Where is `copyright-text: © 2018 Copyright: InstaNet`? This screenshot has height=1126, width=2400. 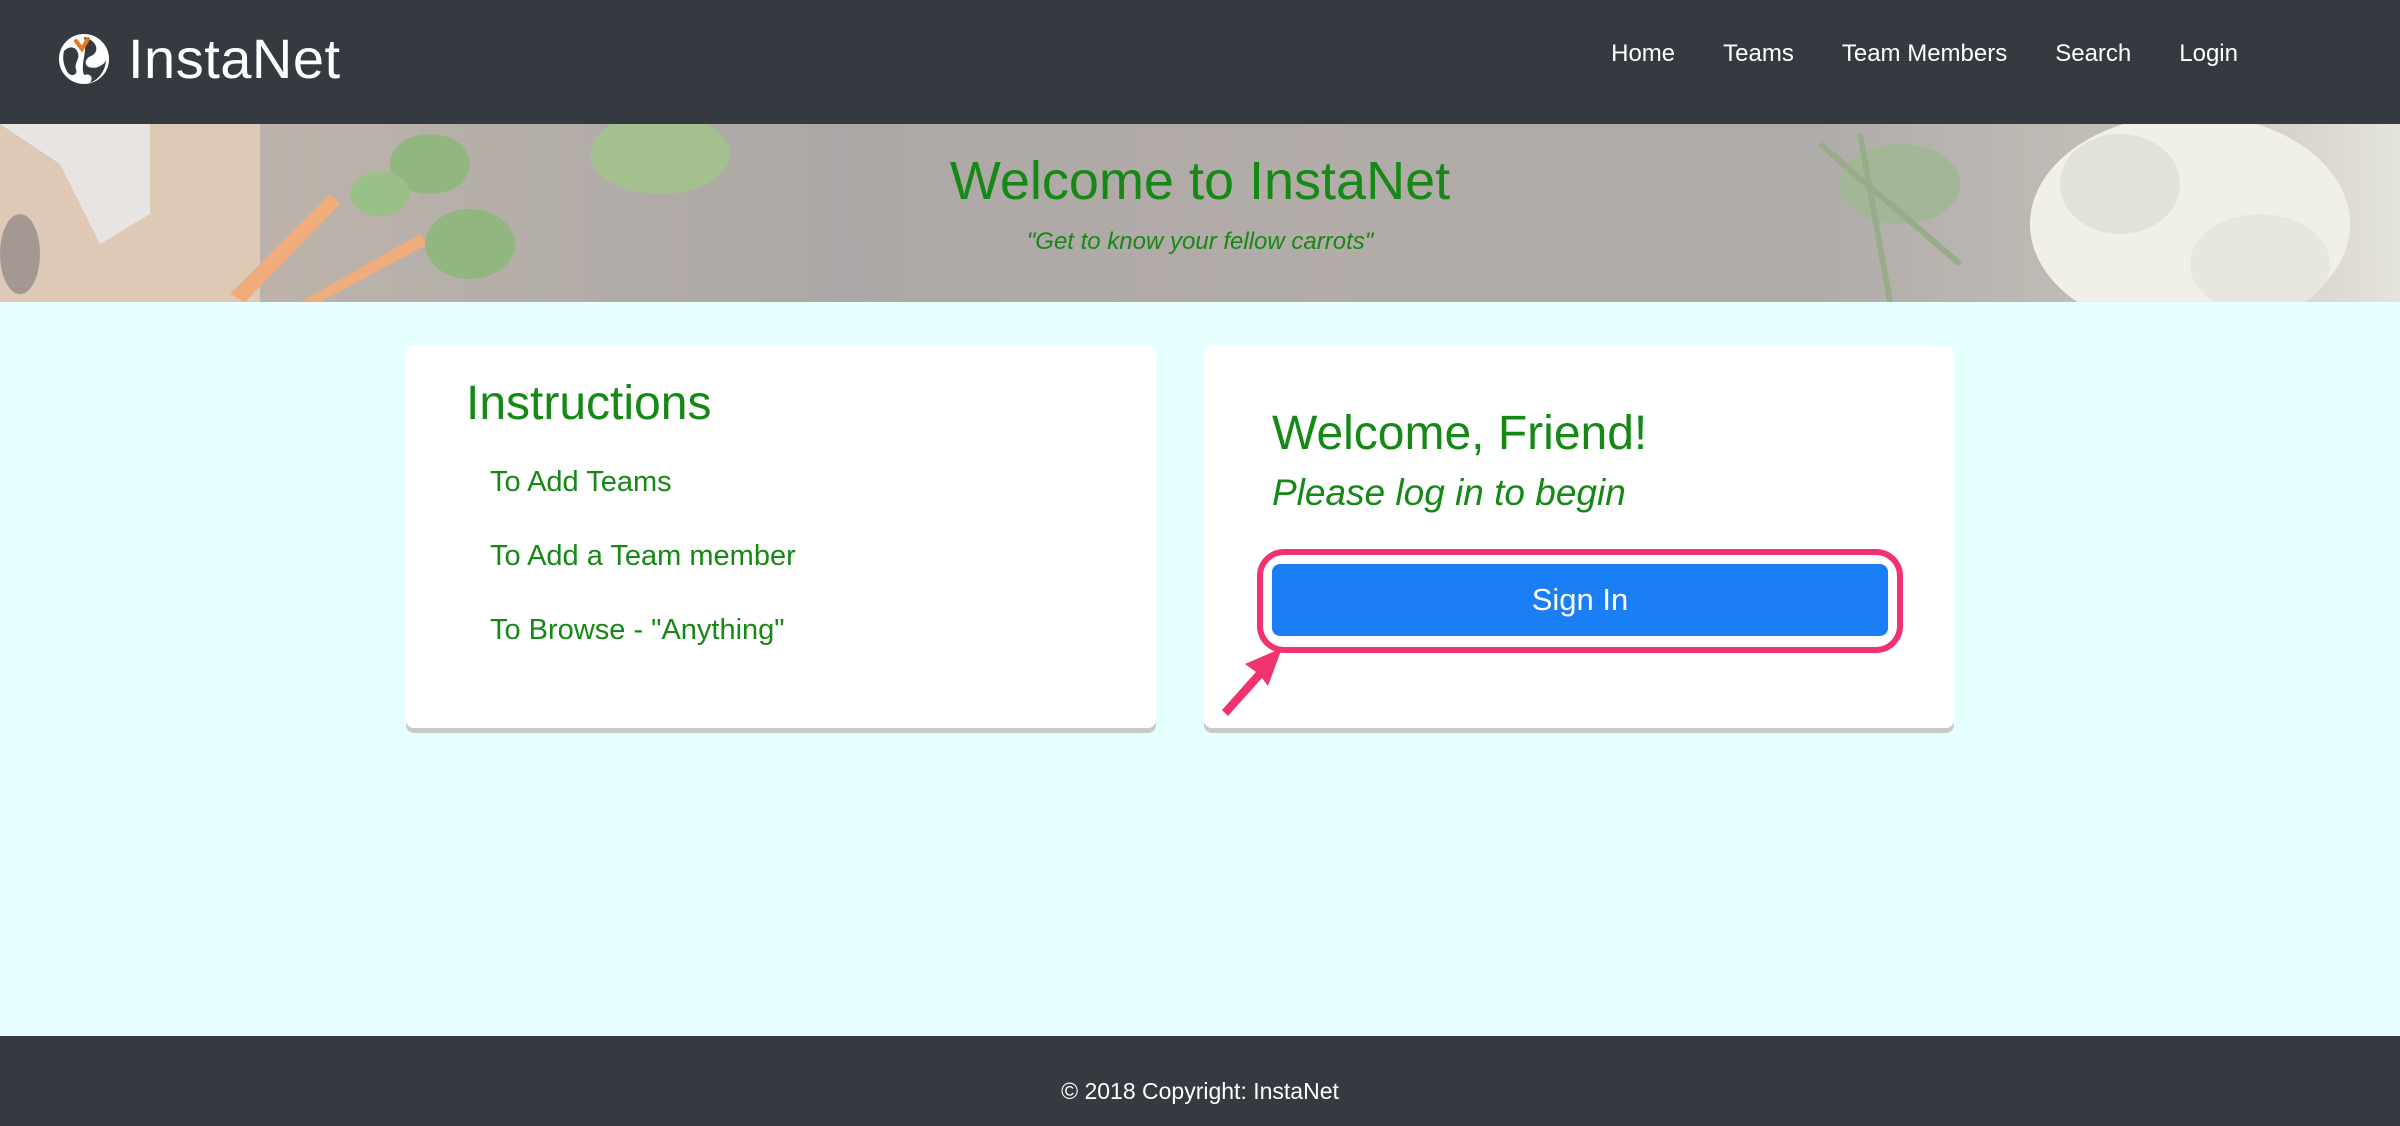
copyright-text: © 2018 Copyright: InstaNet is located at coordinates (1200, 1091).